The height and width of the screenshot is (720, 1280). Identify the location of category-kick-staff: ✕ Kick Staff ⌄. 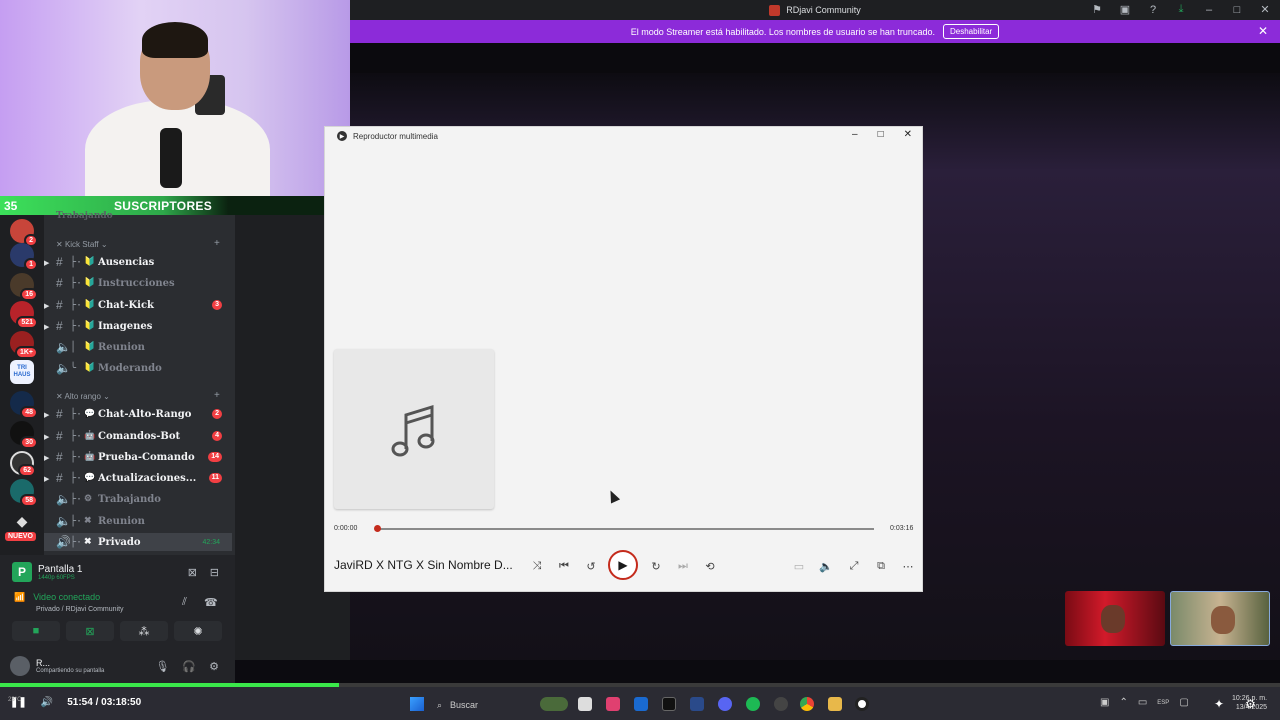
(82, 244).